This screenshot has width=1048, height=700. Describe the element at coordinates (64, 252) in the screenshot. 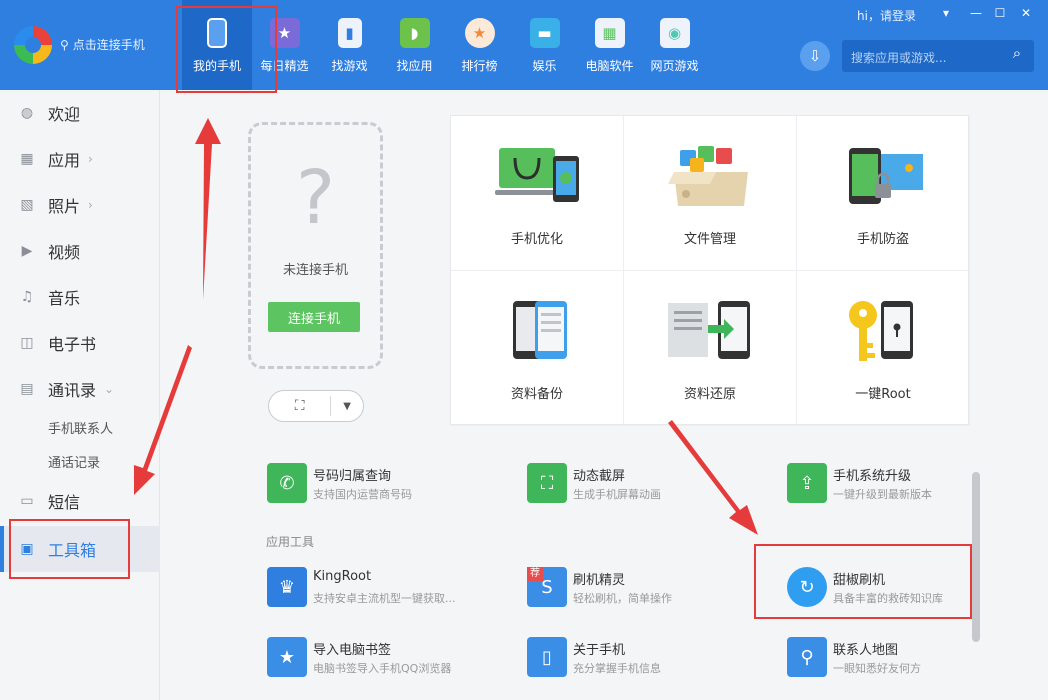

I see `sidebar-item-label: 视频` at that location.